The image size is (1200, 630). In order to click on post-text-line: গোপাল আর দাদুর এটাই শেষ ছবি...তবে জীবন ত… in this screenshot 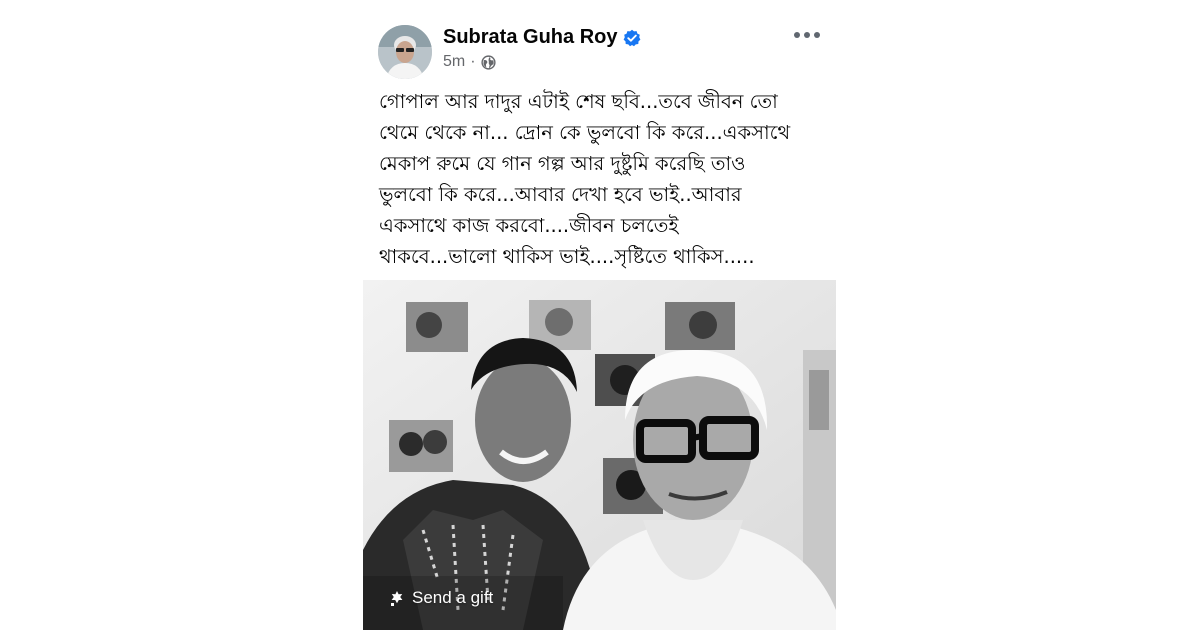, I will do `click(578, 101)`.